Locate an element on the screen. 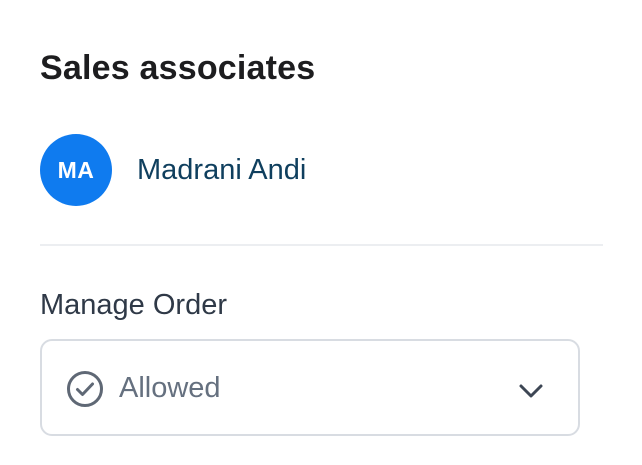 The height and width of the screenshot is (465, 642). check-circle-icon is located at coordinates (85, 389).